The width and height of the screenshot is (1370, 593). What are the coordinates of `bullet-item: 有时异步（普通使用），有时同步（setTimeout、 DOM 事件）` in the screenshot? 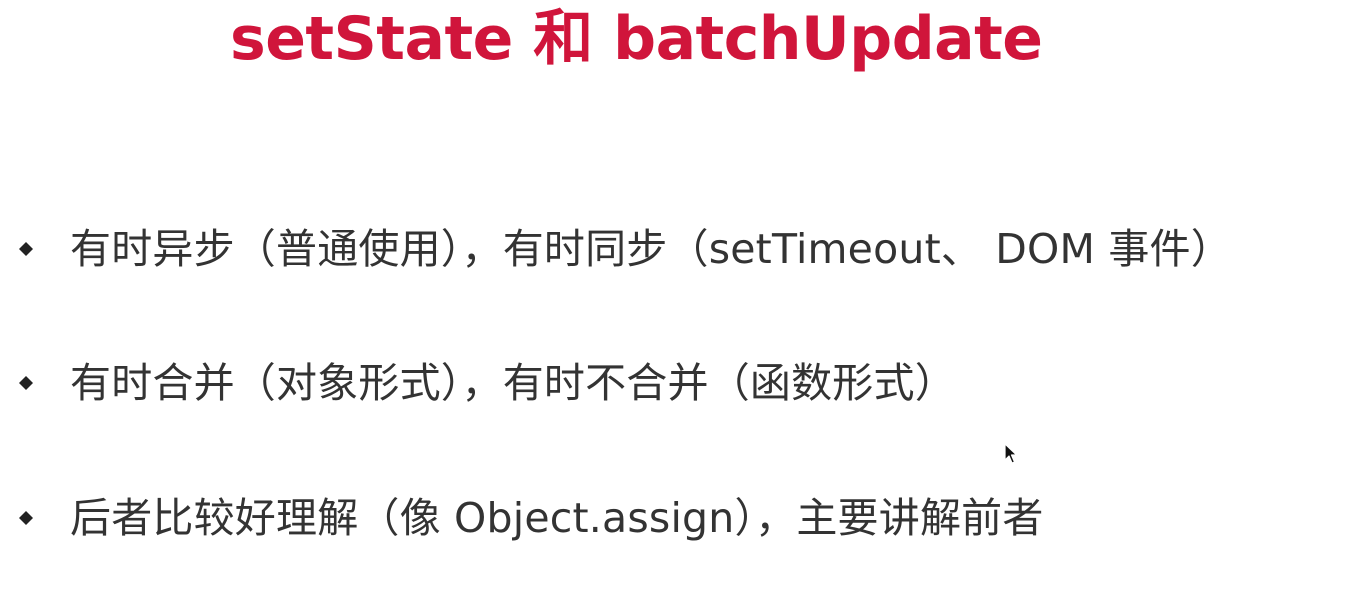 It's located at (624, 249).